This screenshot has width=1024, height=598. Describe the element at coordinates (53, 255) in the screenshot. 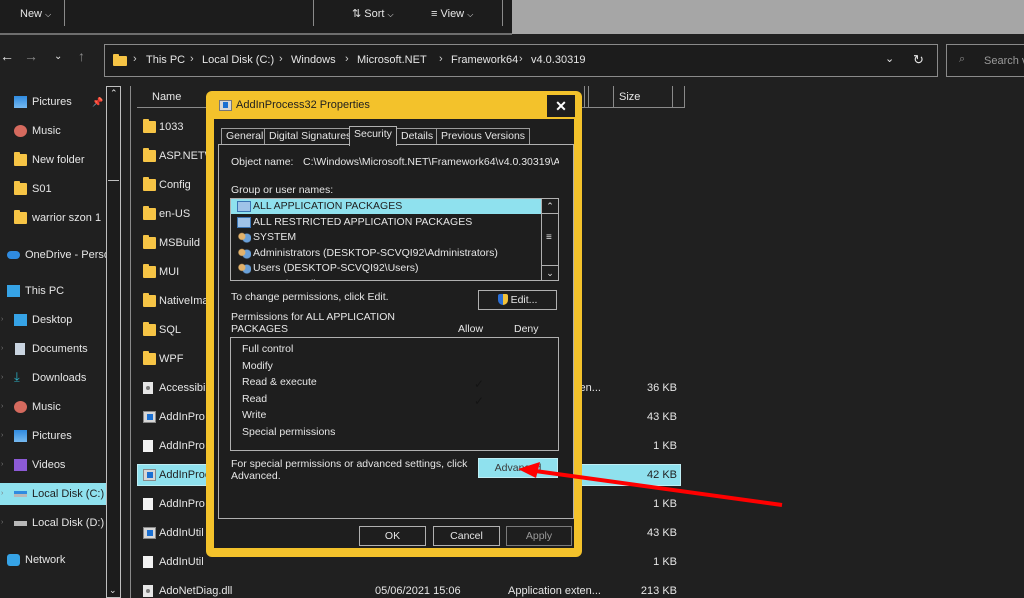

I see `sidebar-item-onedrive: OneDrive - Perso` at that location.